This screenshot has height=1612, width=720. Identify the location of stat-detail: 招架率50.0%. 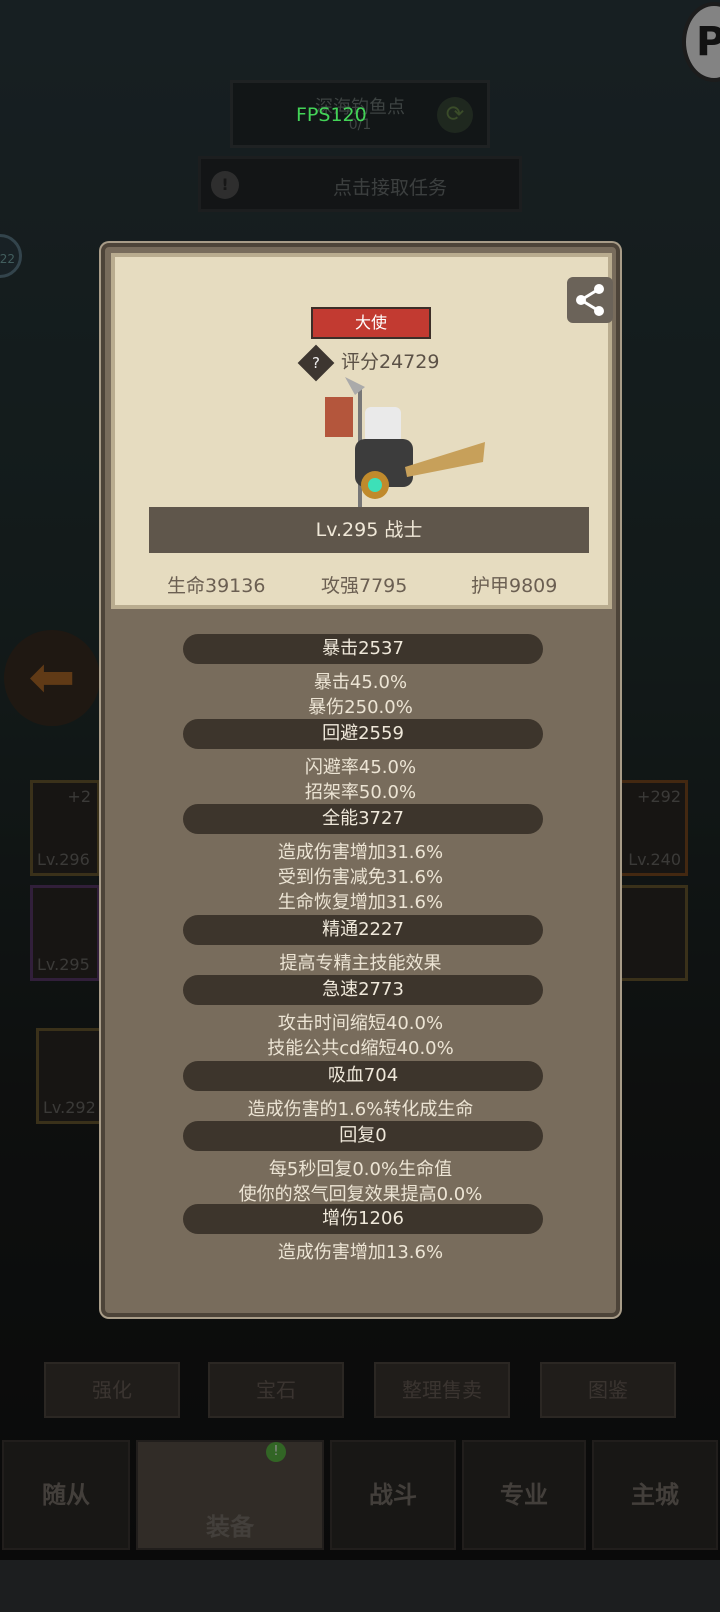
(360, 792).